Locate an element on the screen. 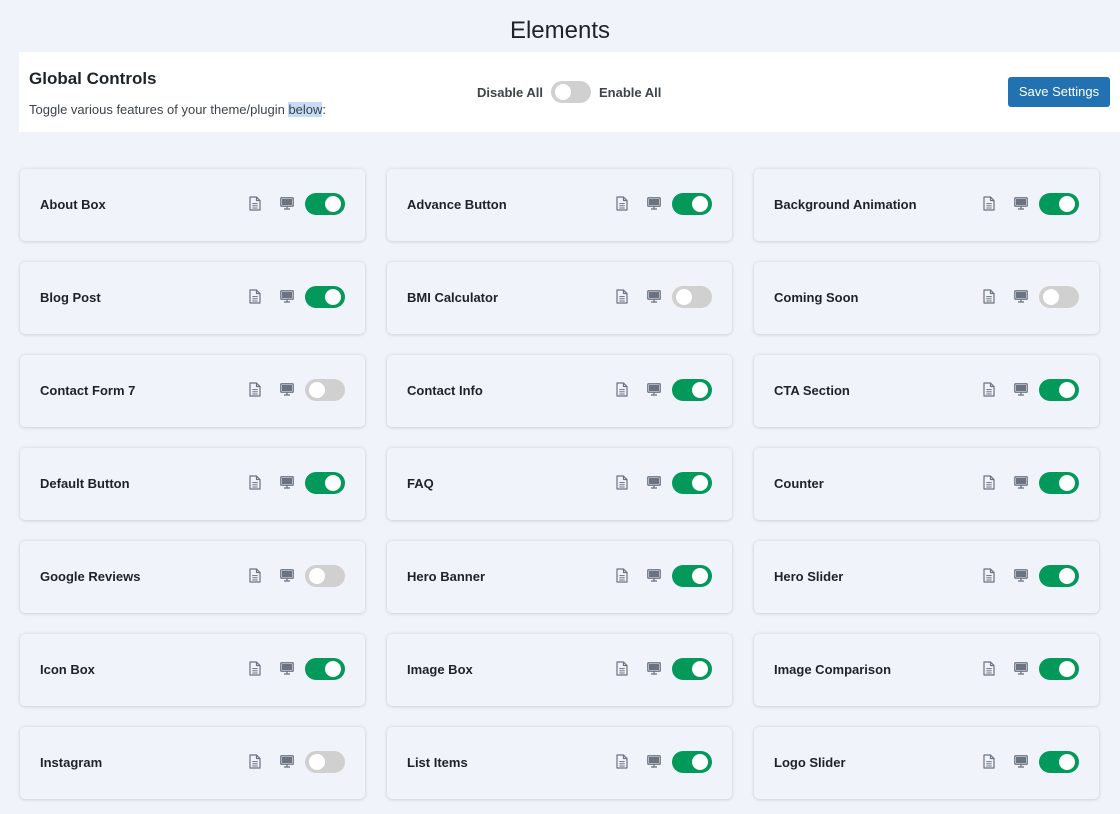 The width and height of the screenshot is (1120, 814). element-card-faq: FAQ is located at coordinates (559, 484).